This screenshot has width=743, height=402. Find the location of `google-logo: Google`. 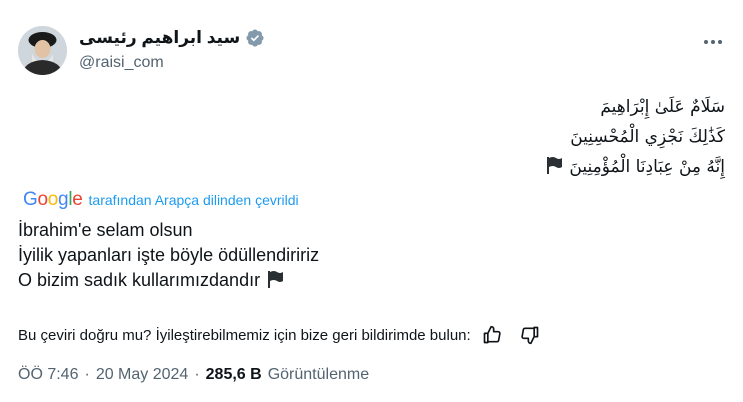

google-logo: Google is located at coordinates (53, 199).